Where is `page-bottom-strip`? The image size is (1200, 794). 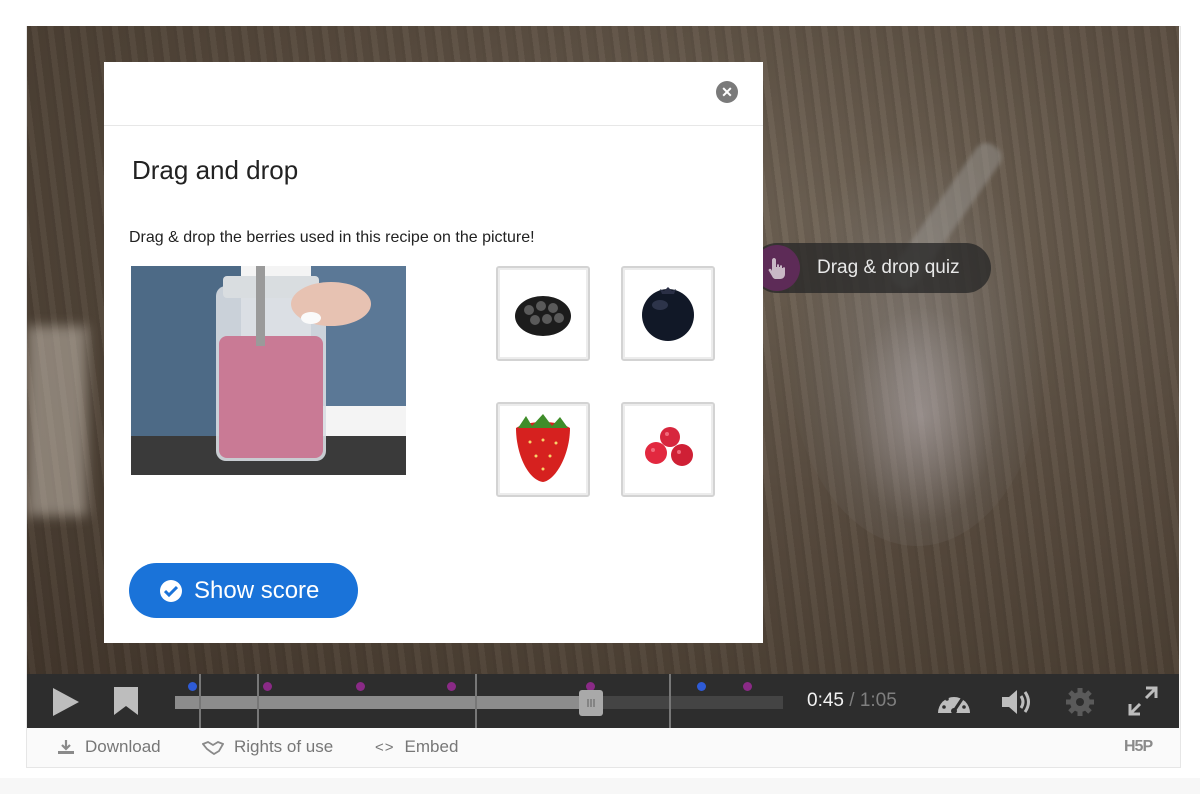 page-bottom-strip is located at coordinates (600, 786).